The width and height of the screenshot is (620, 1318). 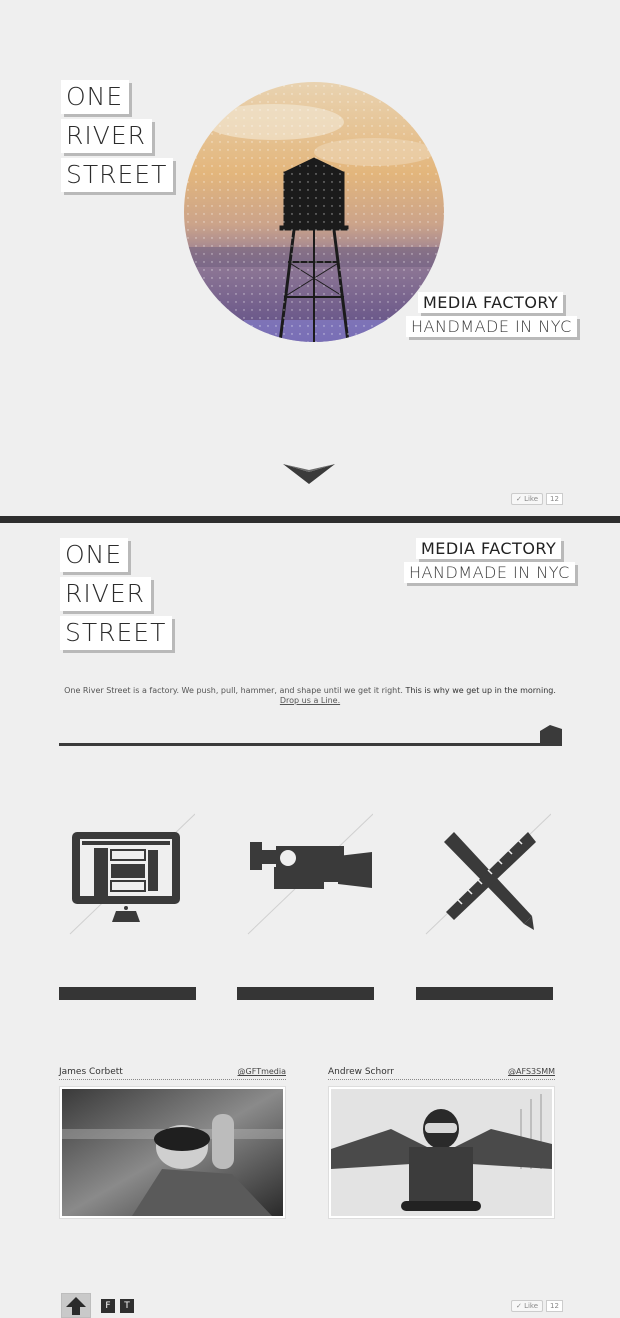 I want to click on intro-emphasis: This is why we get up in the morning., so click(x=480, y=690).